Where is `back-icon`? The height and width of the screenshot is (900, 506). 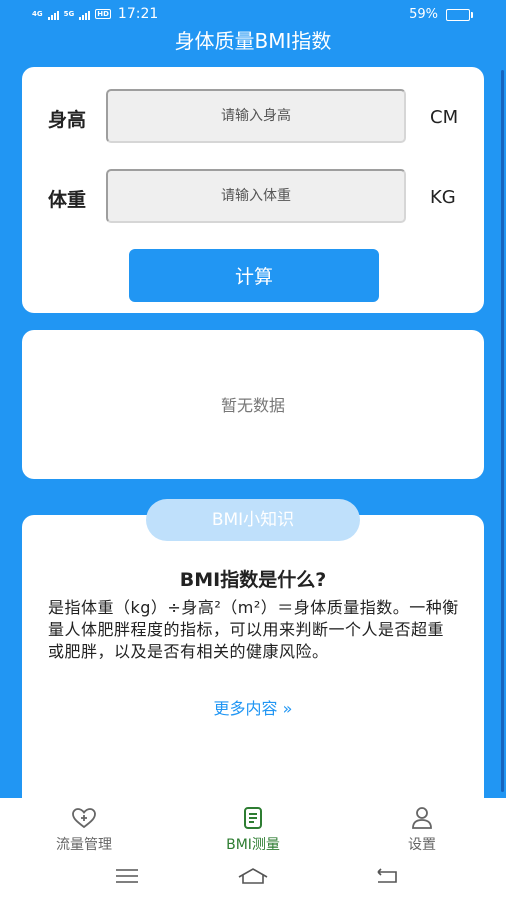 back-icon is located at coordinates (386, 876).